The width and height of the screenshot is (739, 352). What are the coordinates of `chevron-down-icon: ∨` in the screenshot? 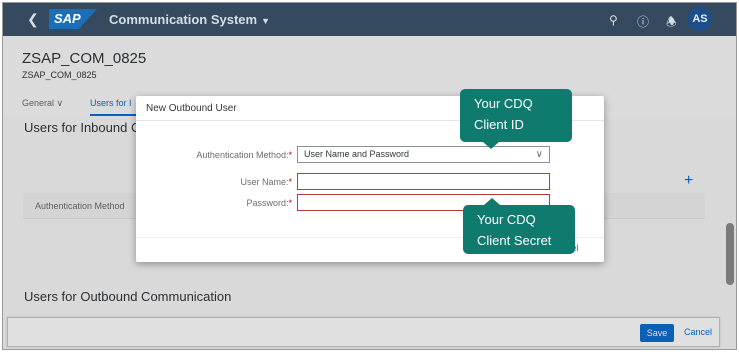 It's located at (539, 154).